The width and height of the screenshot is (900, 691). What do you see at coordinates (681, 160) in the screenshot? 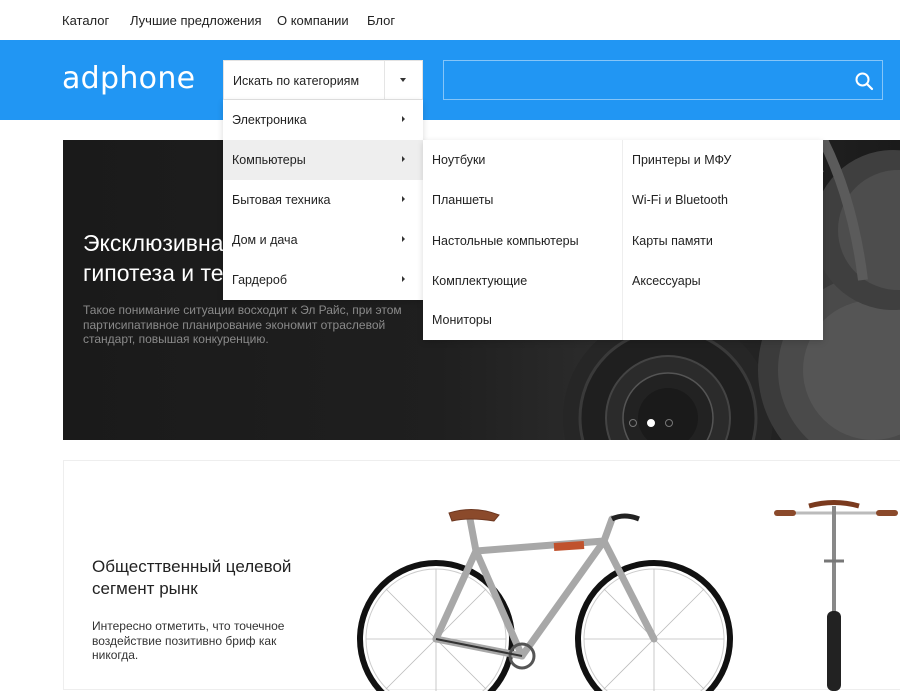
I see `submenu-link-printers: Принтеры и МФУ` at bounding box center [681, 160].